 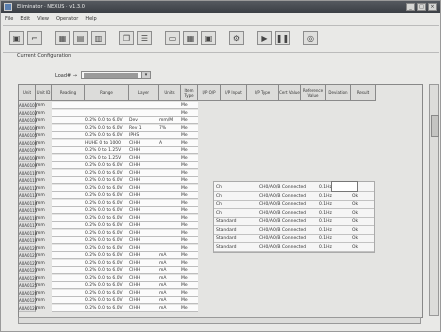 What do you see at coordinates (68, 93) in the screenshot?
I see `col-header-reading: Reading` at bounding box center [68, 93].